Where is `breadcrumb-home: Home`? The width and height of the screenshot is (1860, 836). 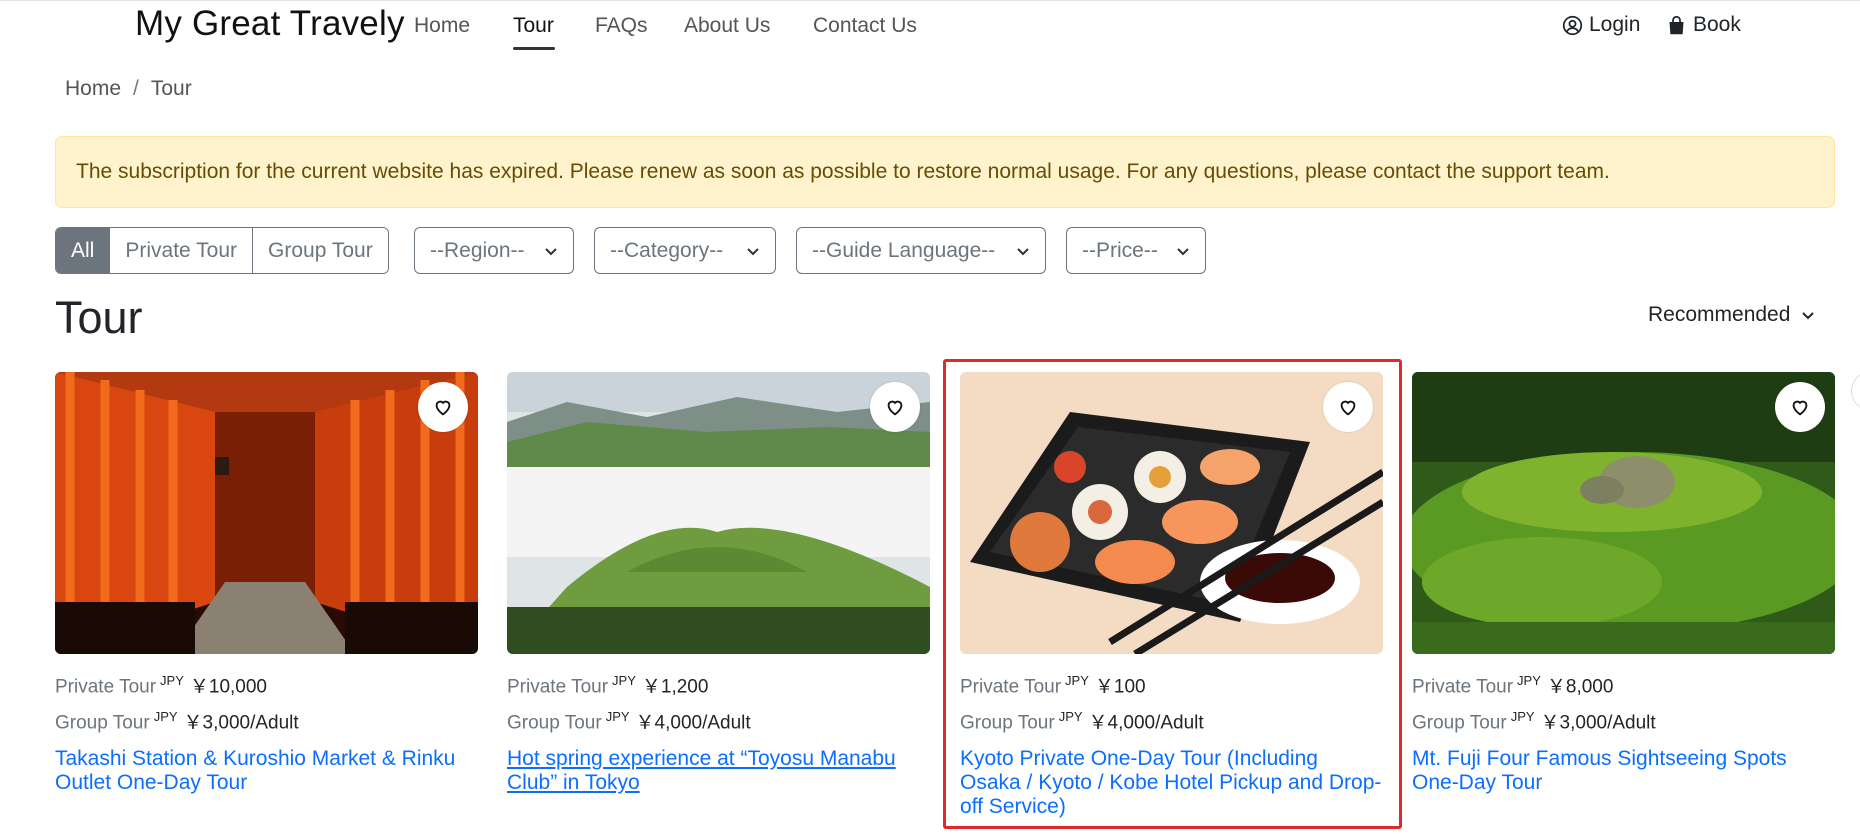
breadcrumb-home: Home is located at coordinates (93, 89).